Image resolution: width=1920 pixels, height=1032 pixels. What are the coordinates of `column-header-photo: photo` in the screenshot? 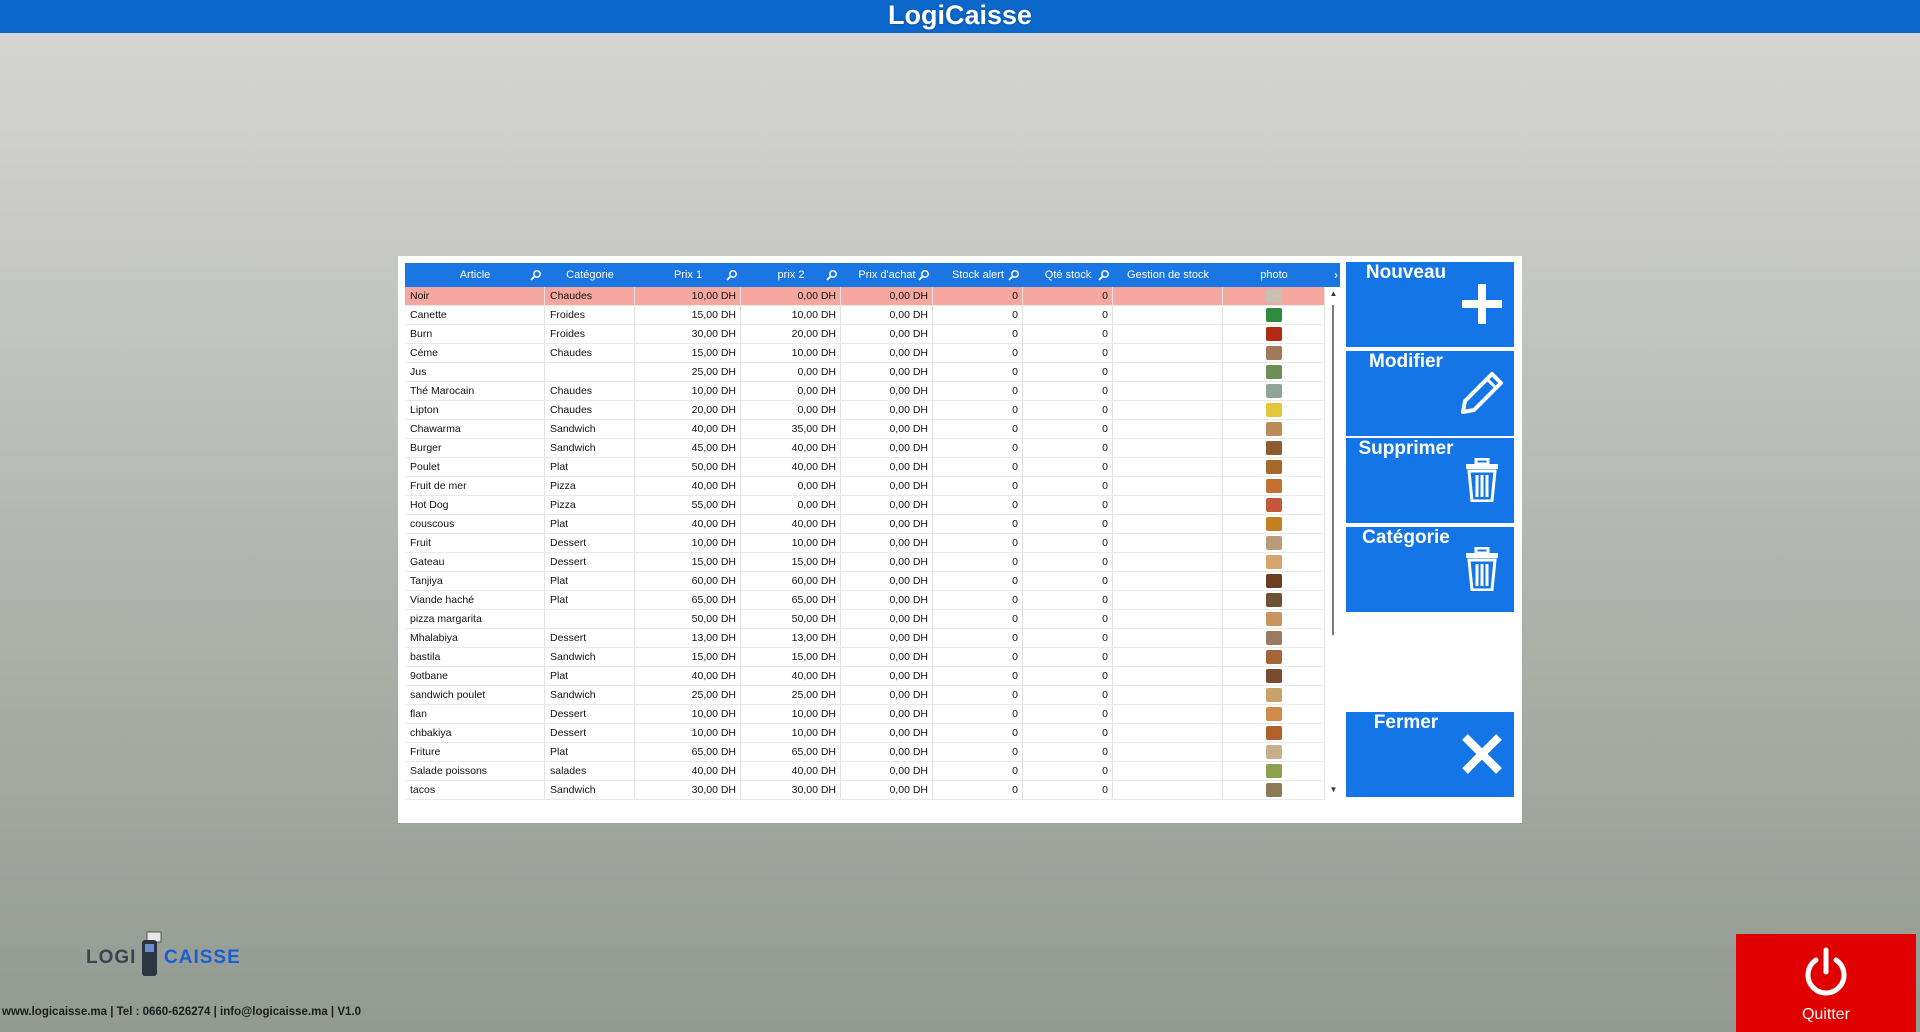 It's located at (1274, 275).